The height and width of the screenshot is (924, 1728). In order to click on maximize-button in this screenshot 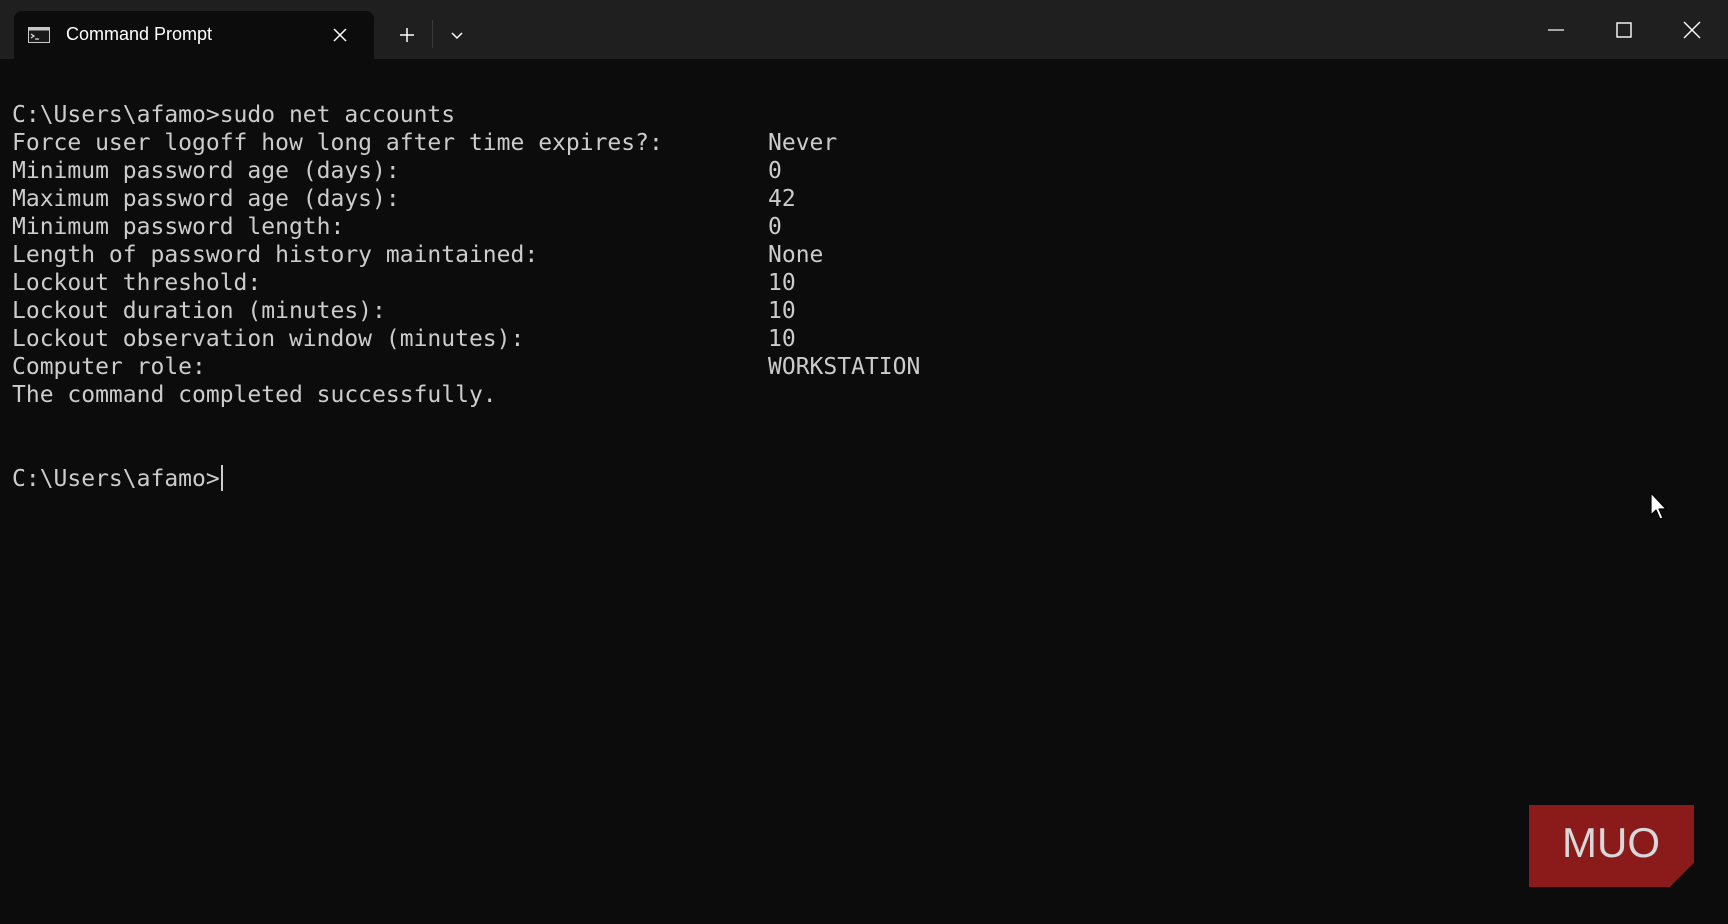, I will do `click(1624, 29)`.